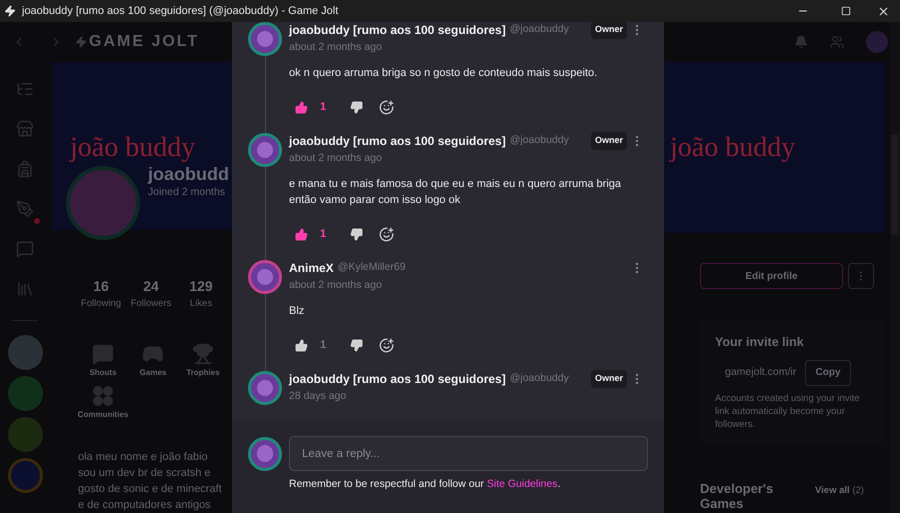 The height and width of the screenshot is (513, 900). Describe the element at coordinates (788, 411) in the screenshot. I see `invite-note: Accounts created using your invite link automatically become your followers.` at that location.